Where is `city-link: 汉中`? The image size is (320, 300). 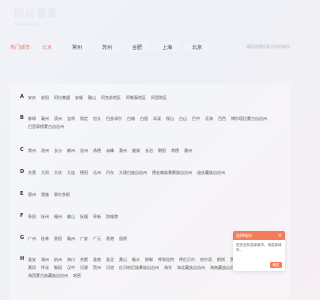
city-link: 汉中 is located at coordinates (71, 268).